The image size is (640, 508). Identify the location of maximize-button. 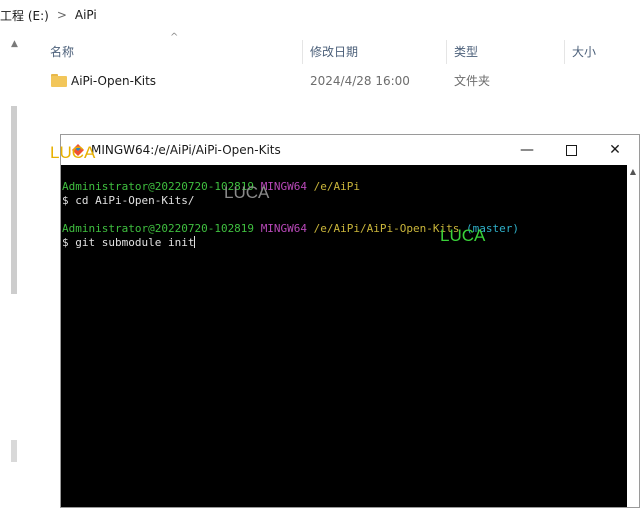
(571, 150).